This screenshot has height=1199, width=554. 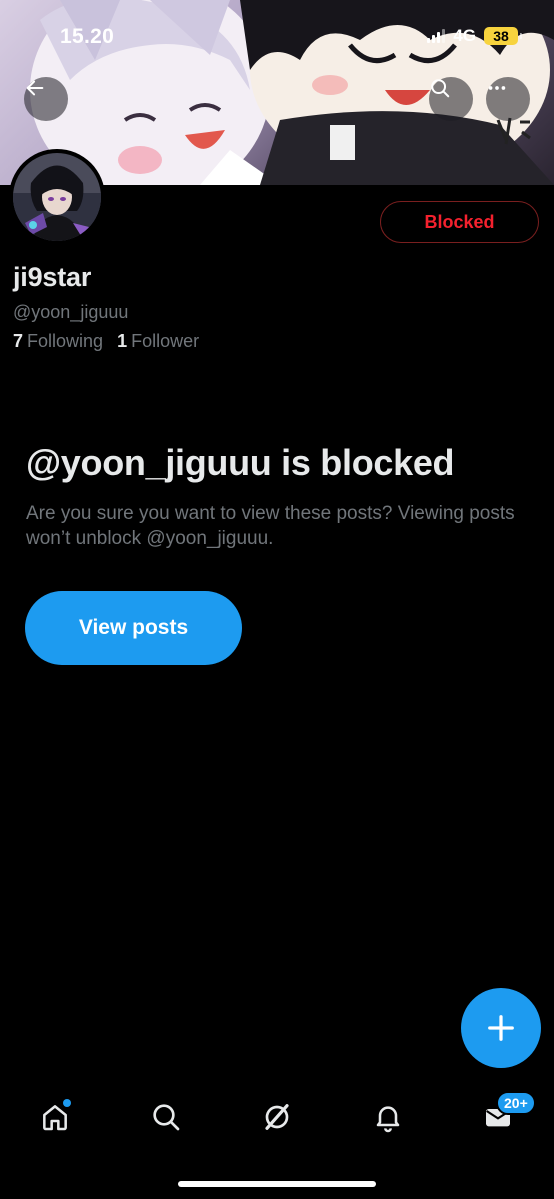 I want to click on view-posts-button: View posts, so click(x=133, y=628).